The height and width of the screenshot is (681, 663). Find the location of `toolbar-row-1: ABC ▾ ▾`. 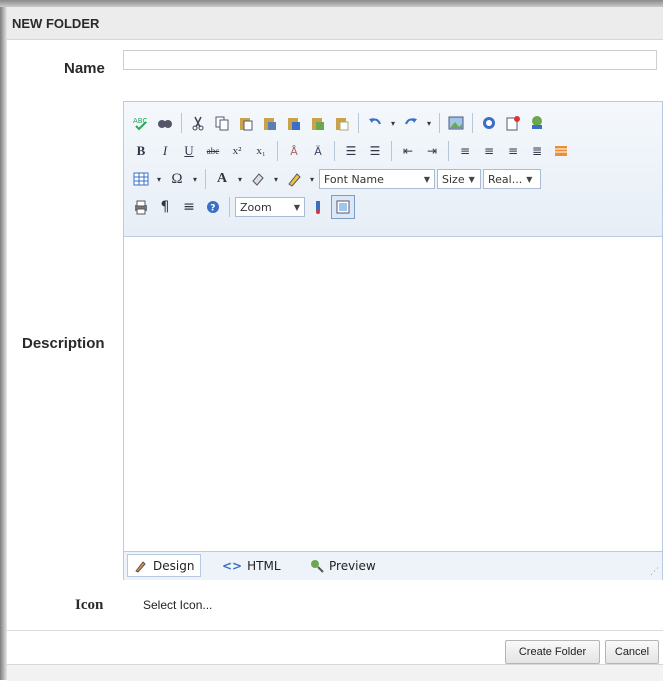

toolbar-row-1: ABC ▾ ▾ is located at coordinates (339, 123).